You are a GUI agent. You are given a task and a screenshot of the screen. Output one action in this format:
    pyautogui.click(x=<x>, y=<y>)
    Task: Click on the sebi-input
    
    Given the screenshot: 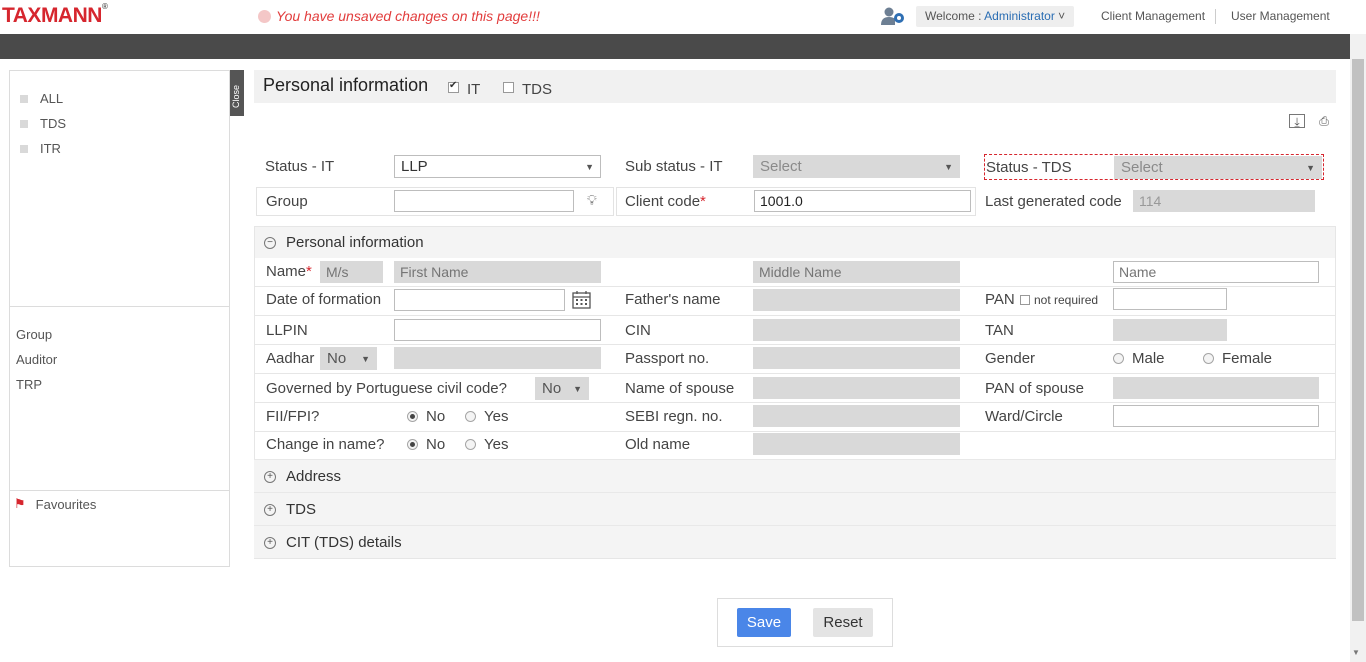 What is the action you would take?
    pyautogui.click(x=856, y=416)
    